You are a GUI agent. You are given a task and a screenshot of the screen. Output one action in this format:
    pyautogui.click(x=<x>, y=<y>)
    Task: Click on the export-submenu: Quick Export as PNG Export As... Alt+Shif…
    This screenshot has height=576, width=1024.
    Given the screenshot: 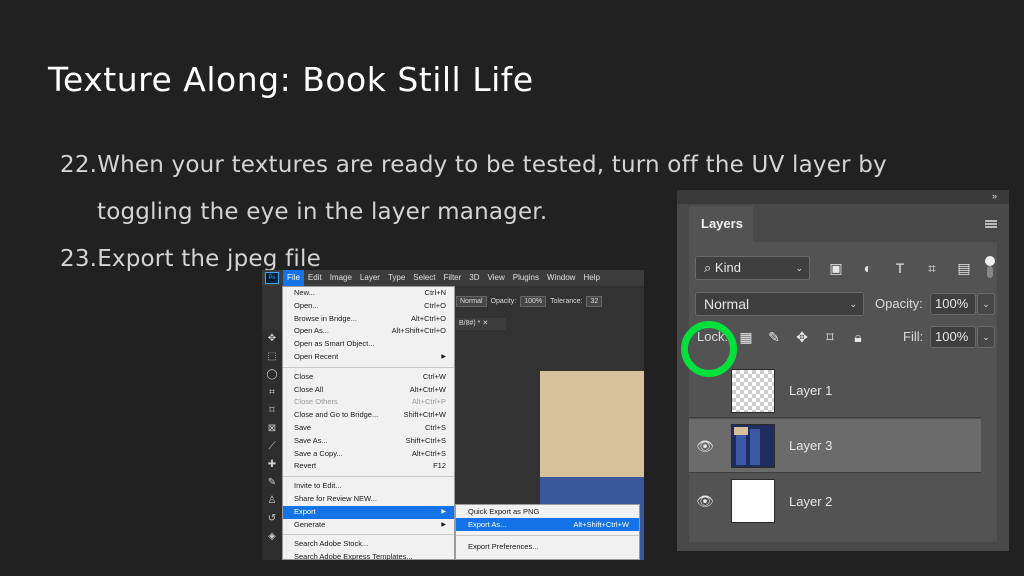 What is the action you would take?
    pyautogui.click(x=547, y=532)
    